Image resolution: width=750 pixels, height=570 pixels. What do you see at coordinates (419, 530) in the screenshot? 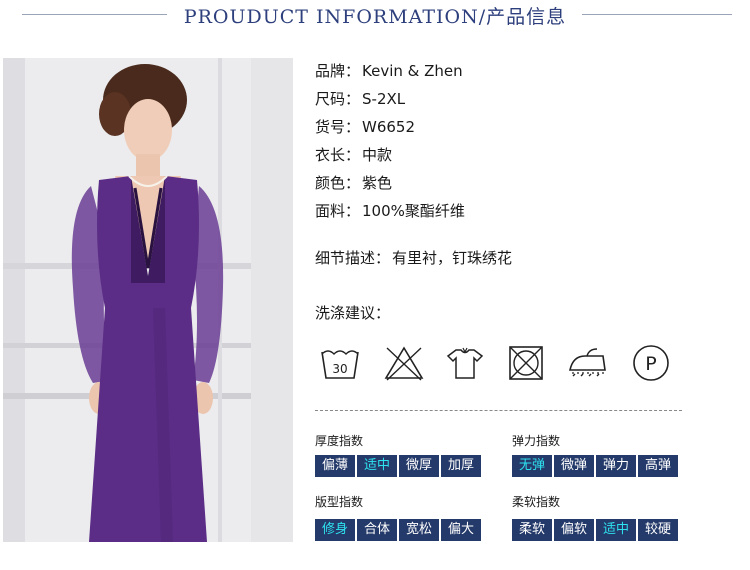
I see `index-option: 宽松` at bounding box center [419, 530].